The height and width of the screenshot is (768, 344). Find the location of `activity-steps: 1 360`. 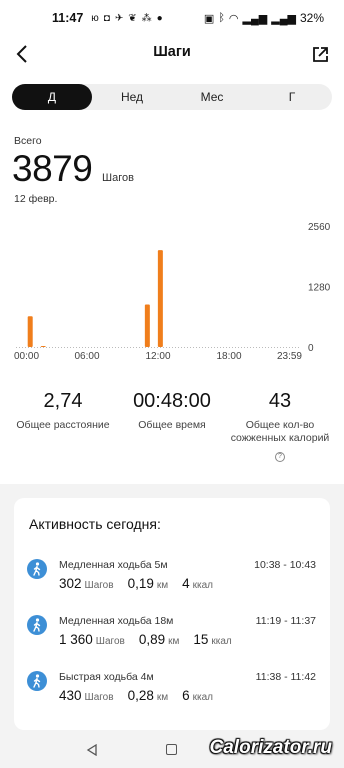

activity-steps: 1 360 is located at coordinates (76, 639).